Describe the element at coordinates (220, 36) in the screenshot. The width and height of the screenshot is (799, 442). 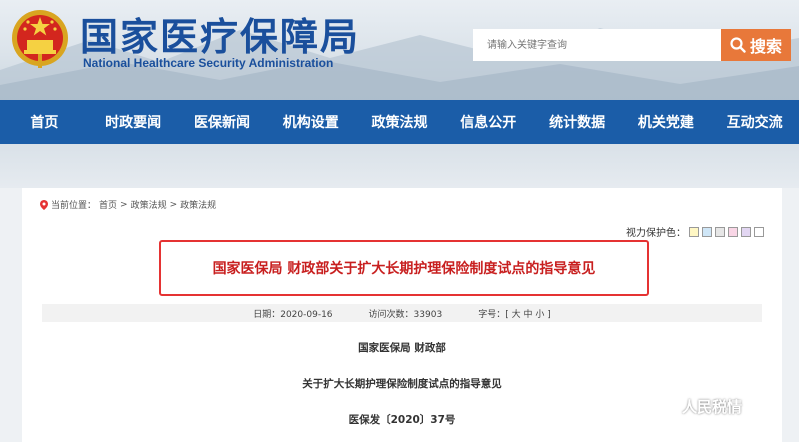
I see `site-title-cn: 国家医疗保障局` at that location.